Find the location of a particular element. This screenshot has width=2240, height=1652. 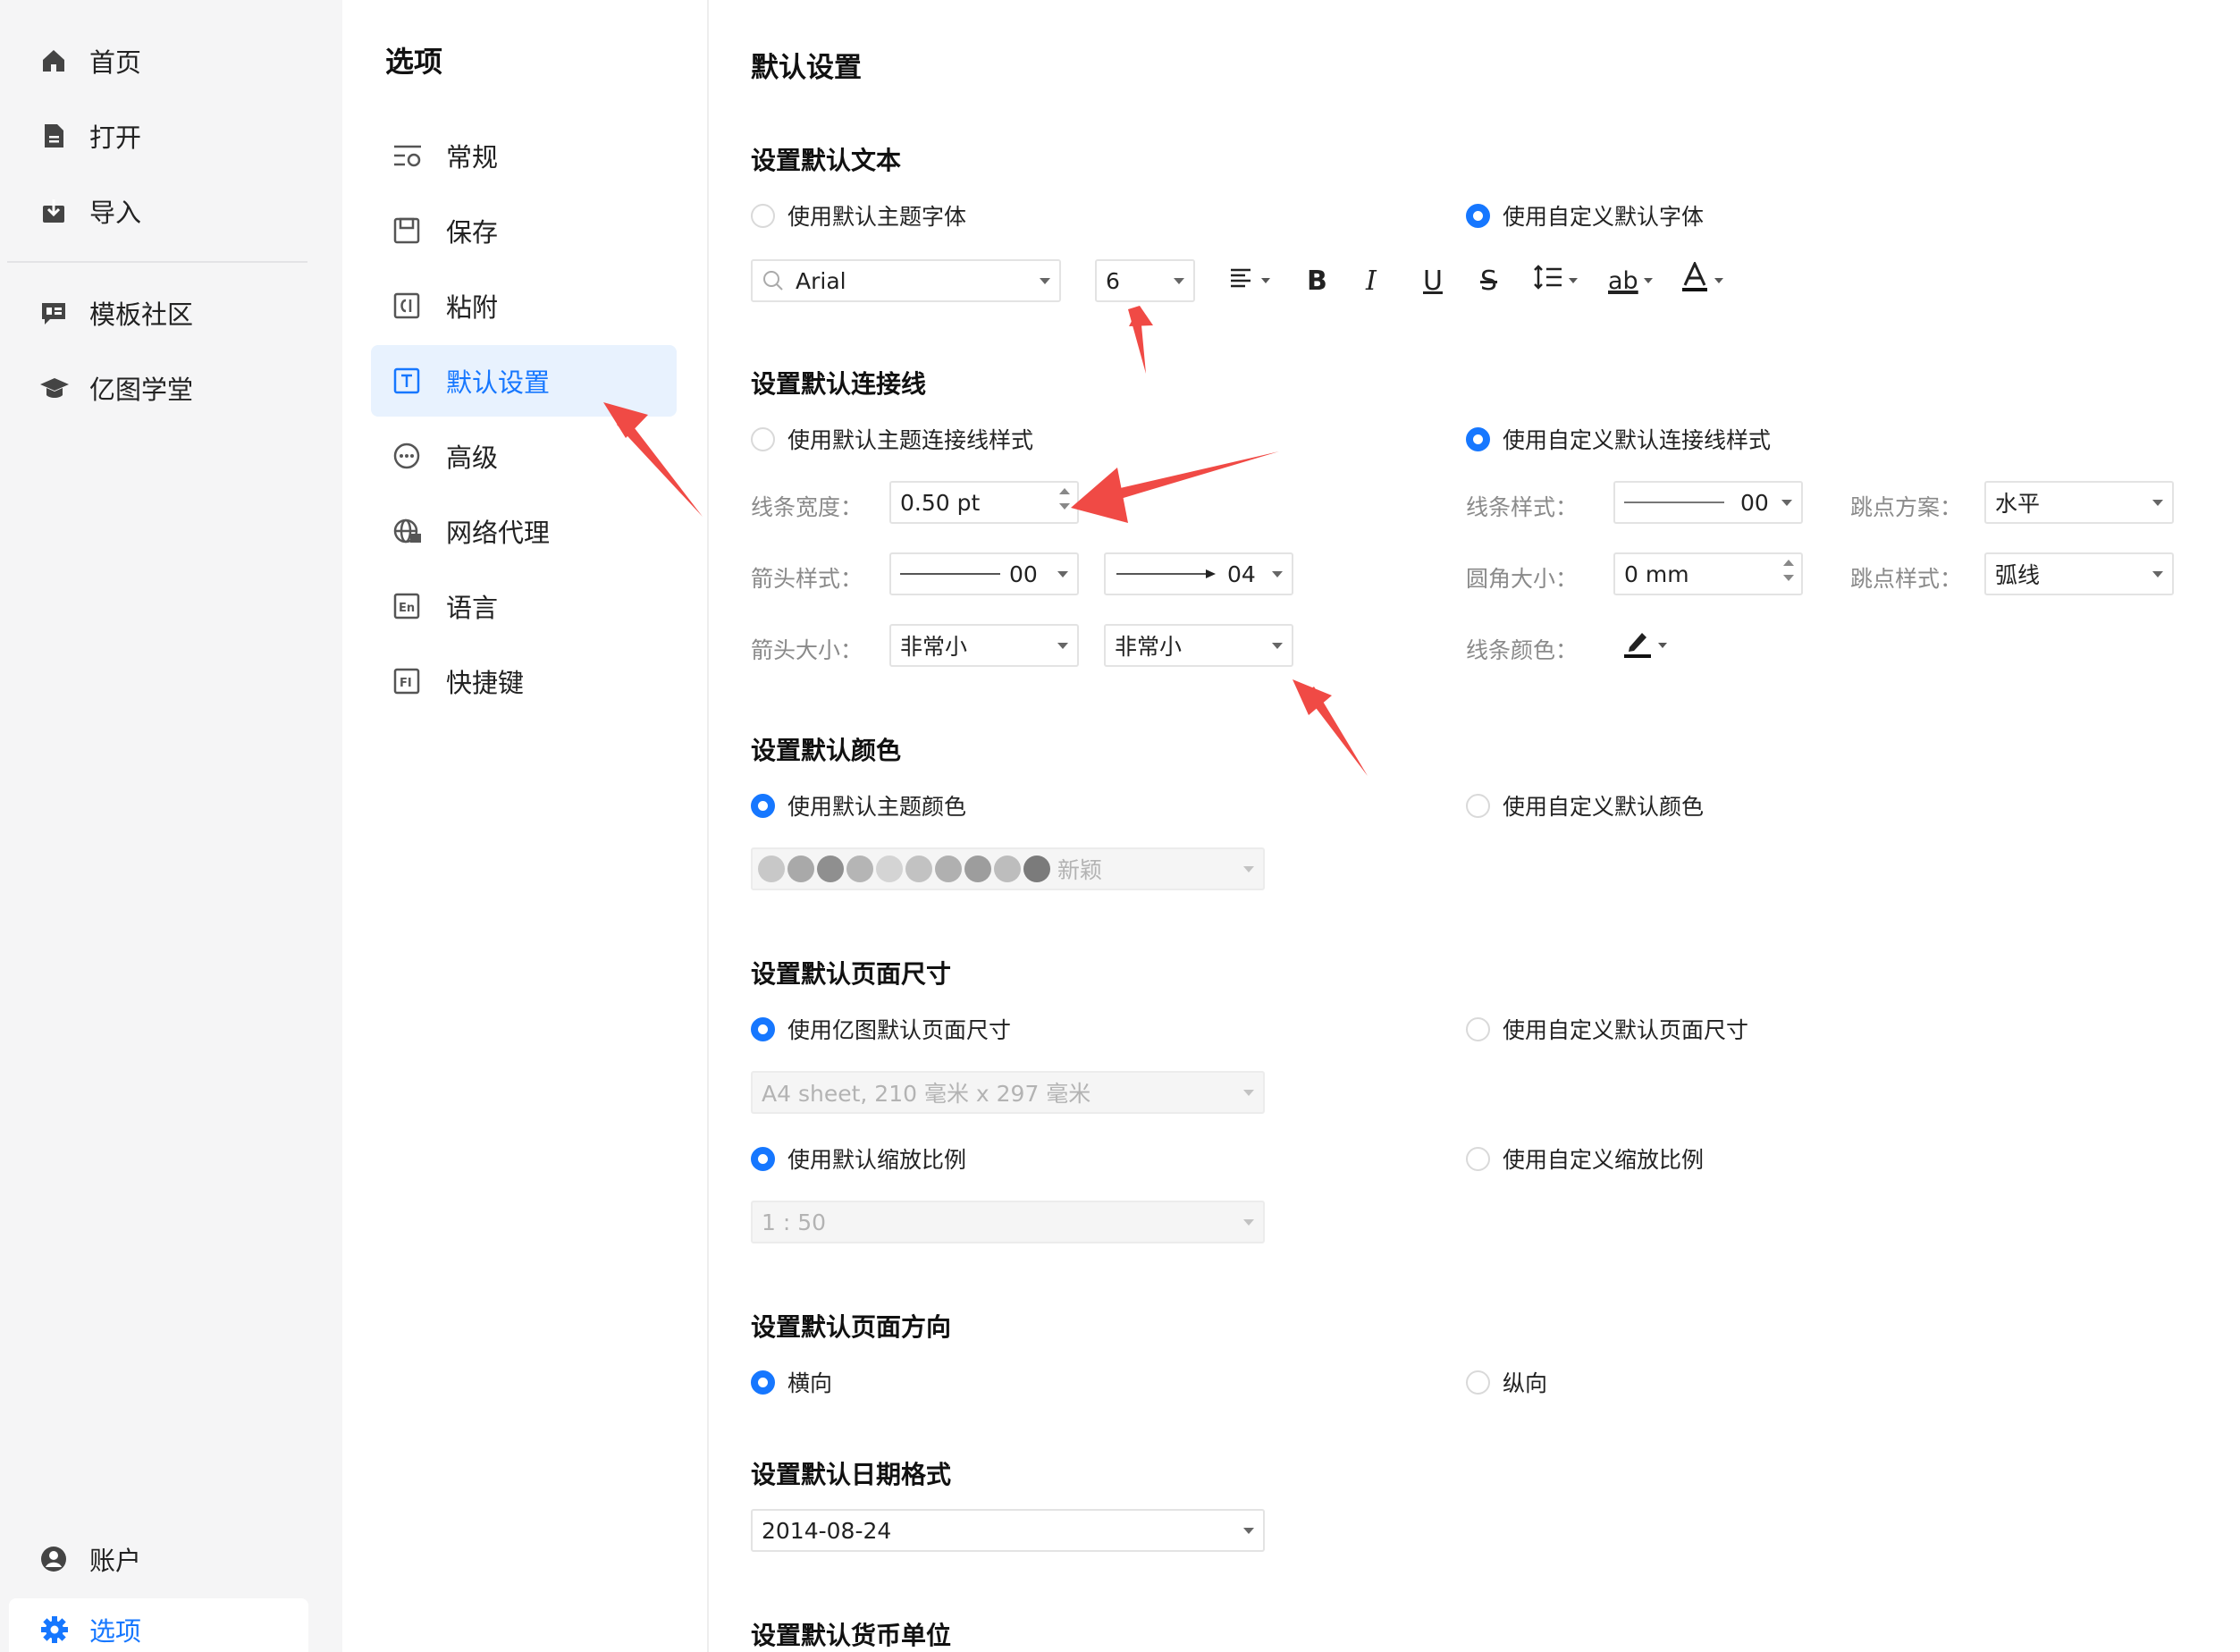

radio-custom-scale: 使用自定义缩放比例 is located at coordinates (1585, 1158).